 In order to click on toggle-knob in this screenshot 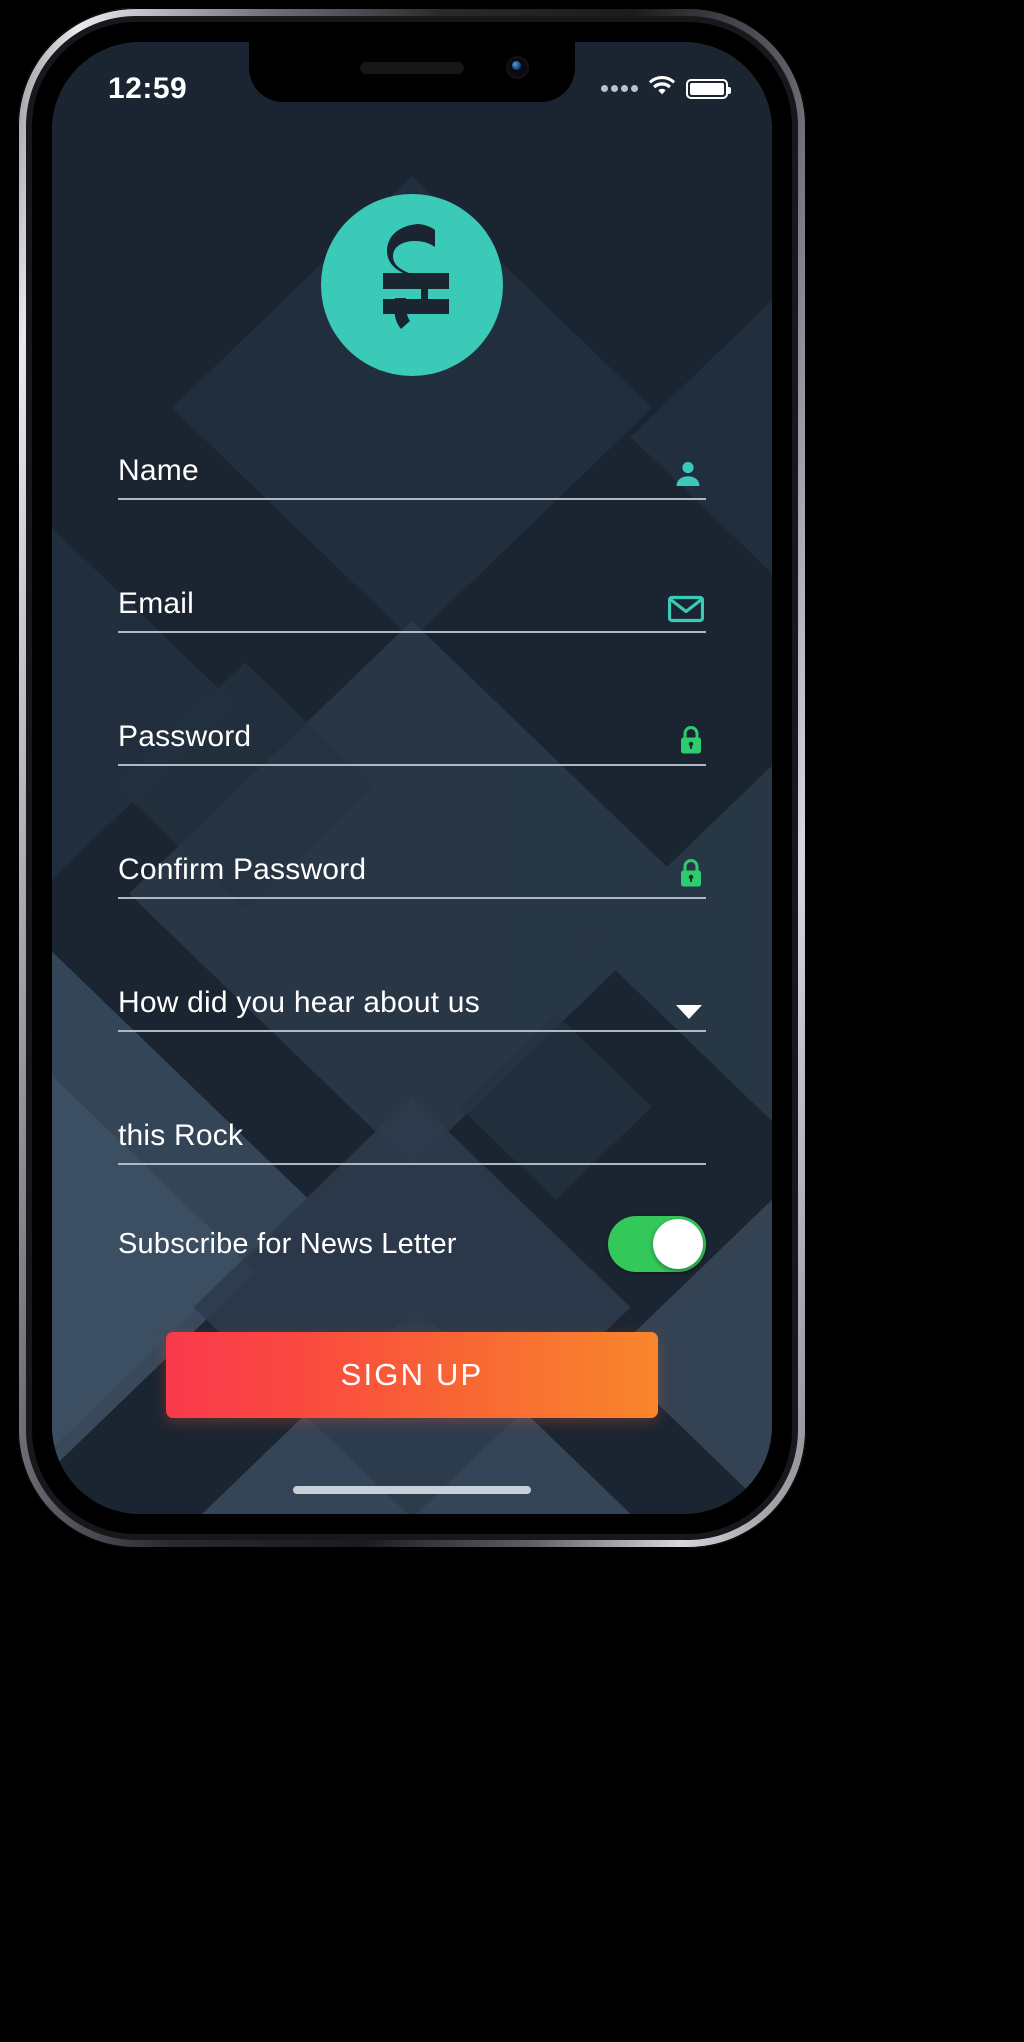, I will do `click(678, 1244)`.